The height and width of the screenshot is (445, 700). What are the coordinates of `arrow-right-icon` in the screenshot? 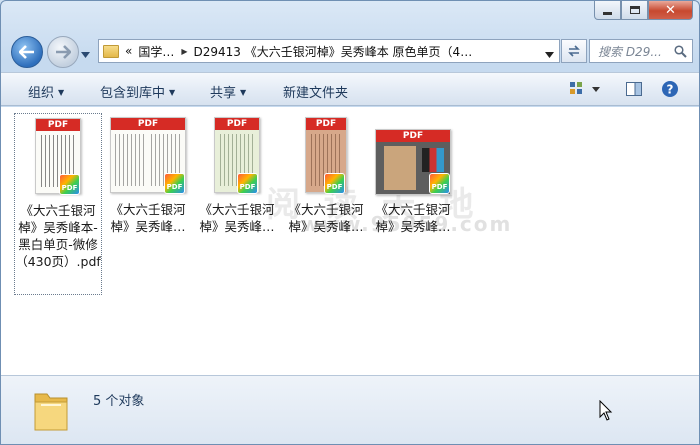 It's located at (63, 52).